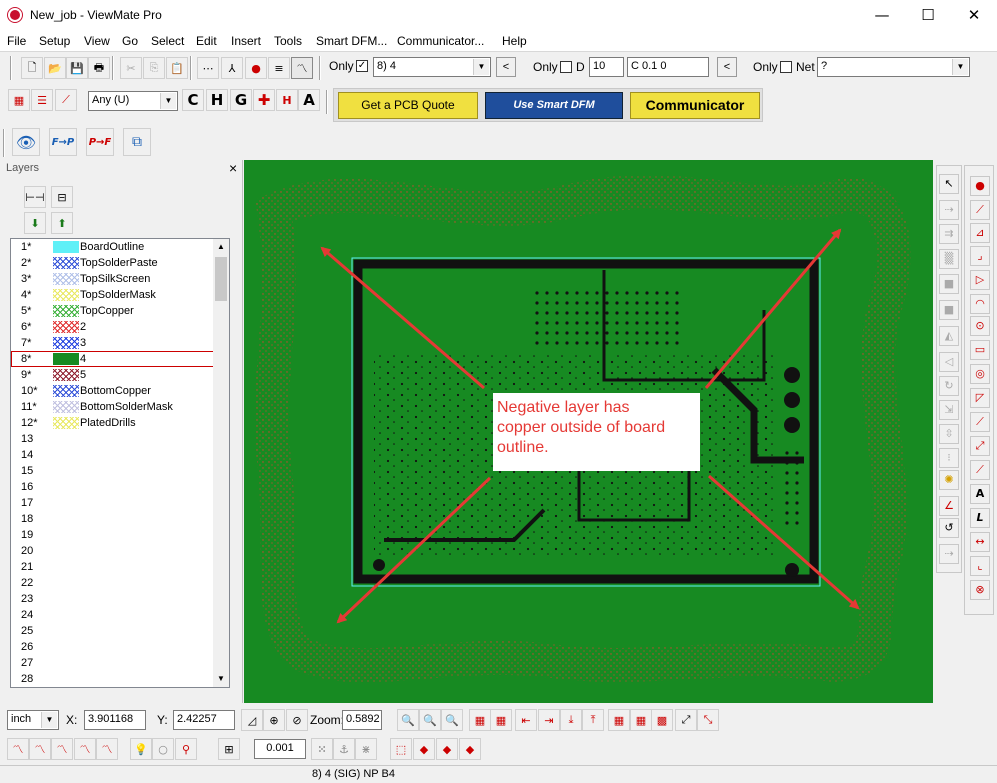  Describe the element at coordinates (893, 67) in the screenshot. I see `net-select: ? ▼` at that location.